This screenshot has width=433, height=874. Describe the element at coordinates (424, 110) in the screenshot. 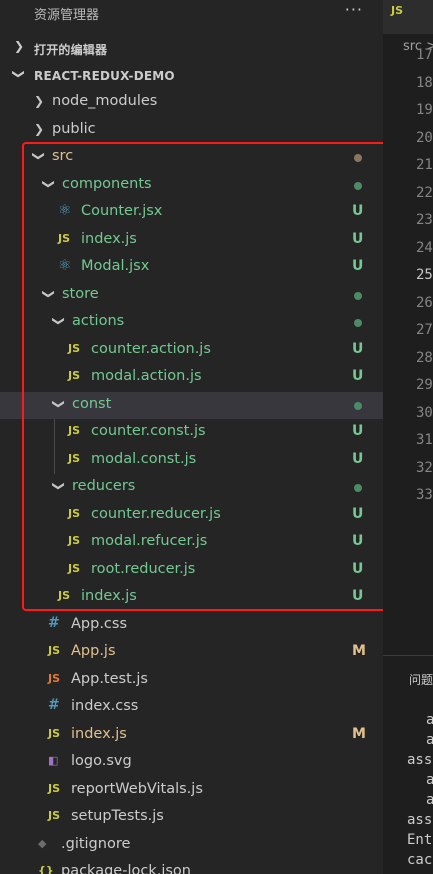

I see `line-number: 19` at that location.